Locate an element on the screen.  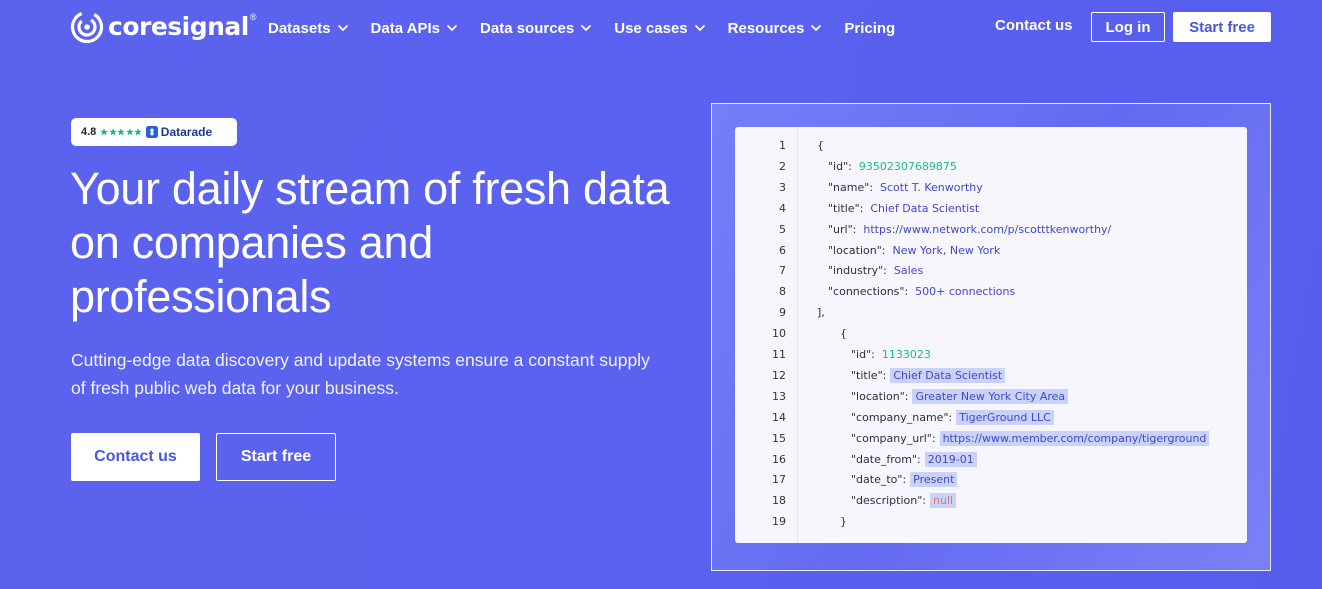
line-number: 17 is located at coordinates (779, 480).